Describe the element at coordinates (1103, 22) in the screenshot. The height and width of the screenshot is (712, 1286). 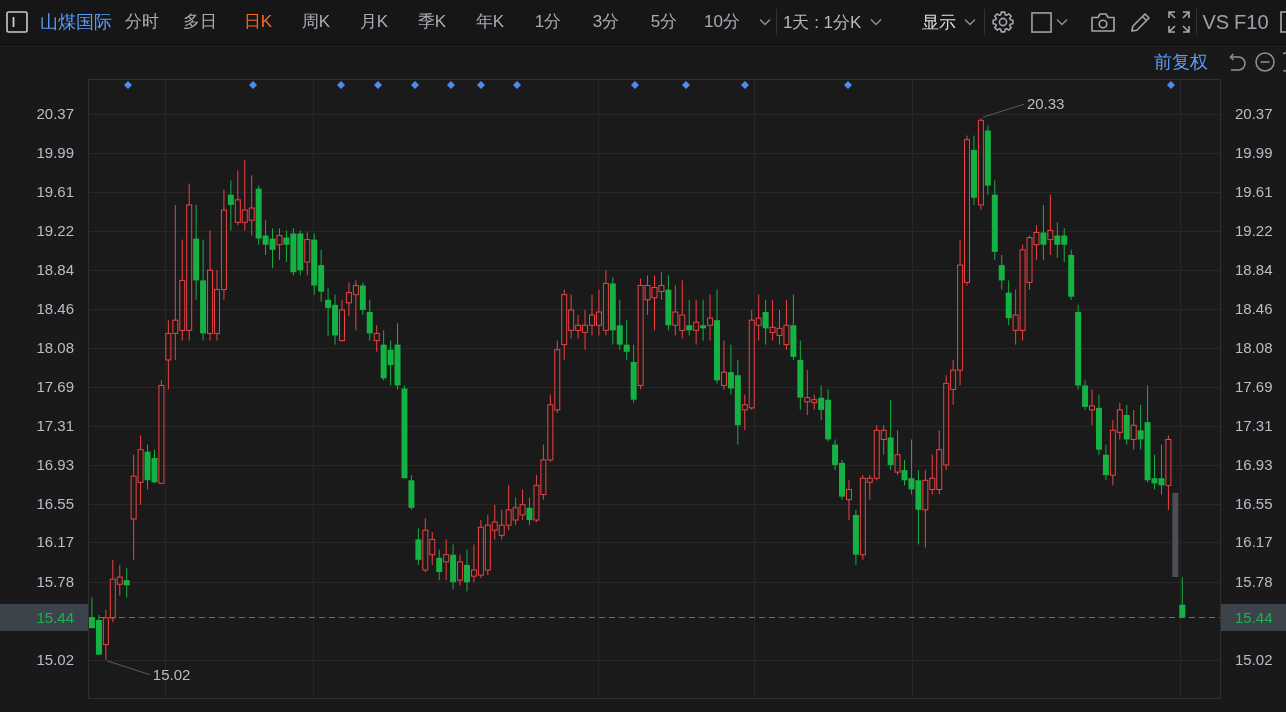
I see `camera-icon` at that location.